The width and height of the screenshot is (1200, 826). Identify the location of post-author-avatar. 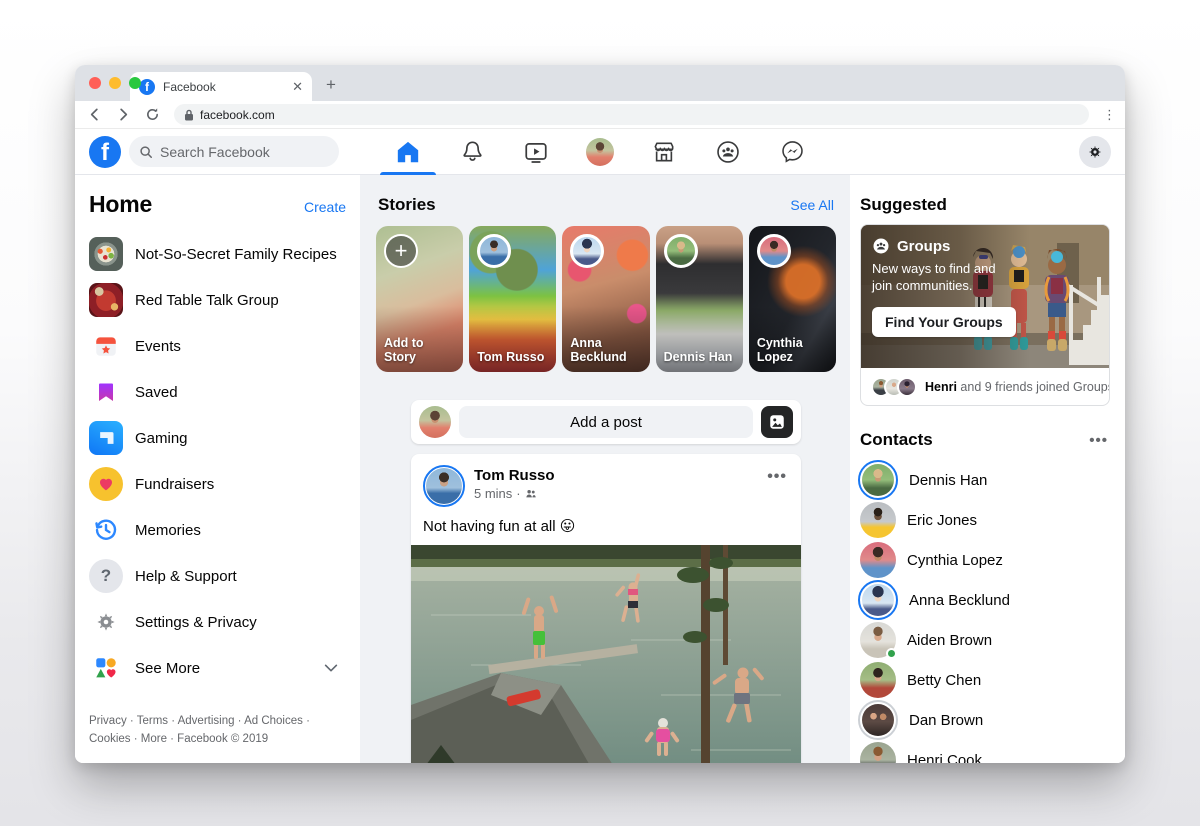
(444, 486).